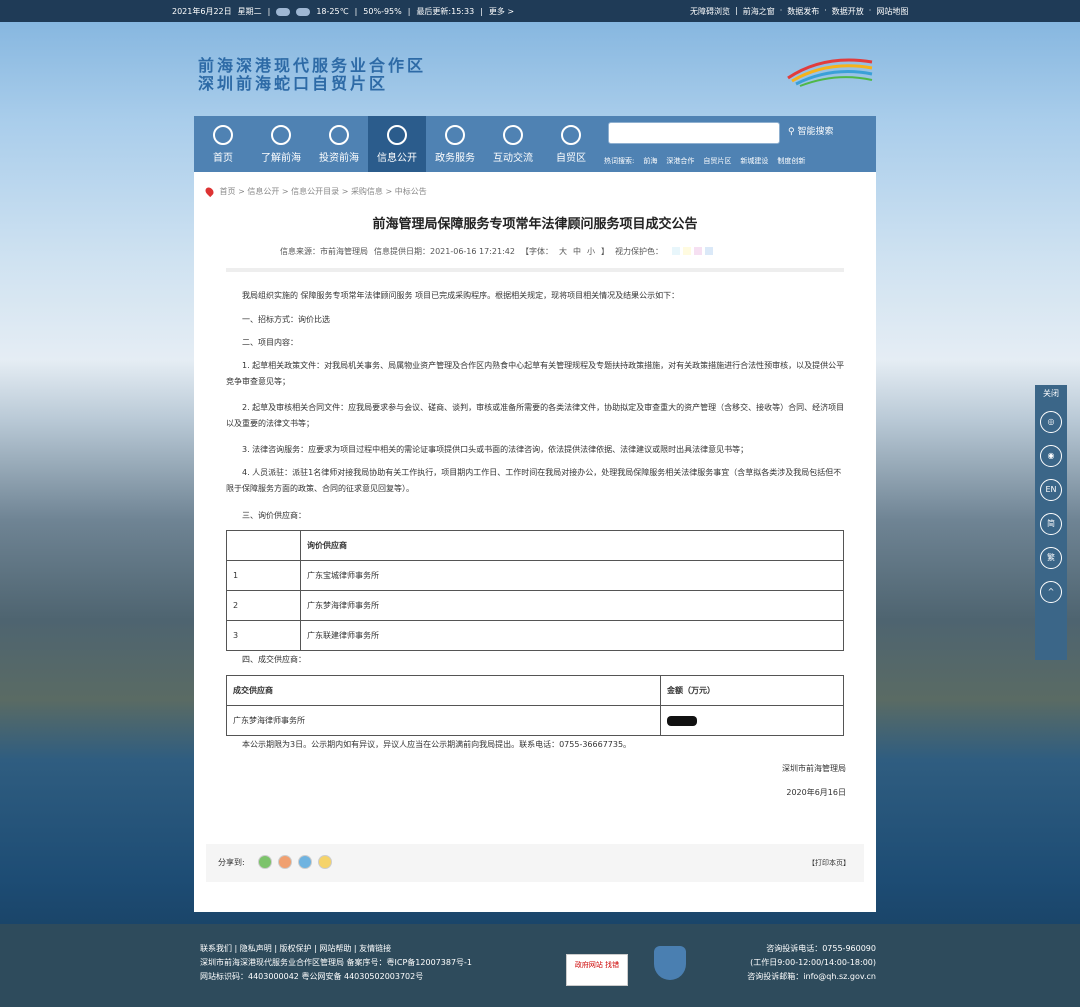 The image size is (1080, 1007). I want to click on sitemap-link: 网站地图, so click(892, 11).